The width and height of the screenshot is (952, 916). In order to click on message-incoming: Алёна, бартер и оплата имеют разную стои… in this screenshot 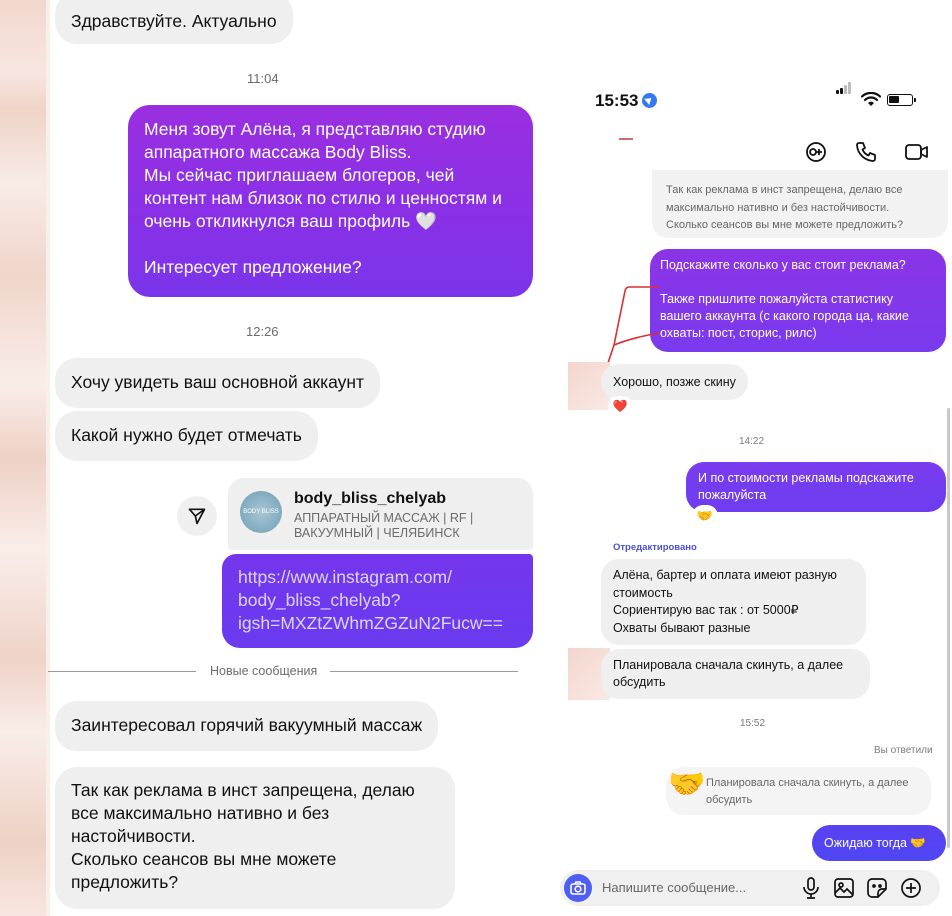, I will do `click(733, 602)`.